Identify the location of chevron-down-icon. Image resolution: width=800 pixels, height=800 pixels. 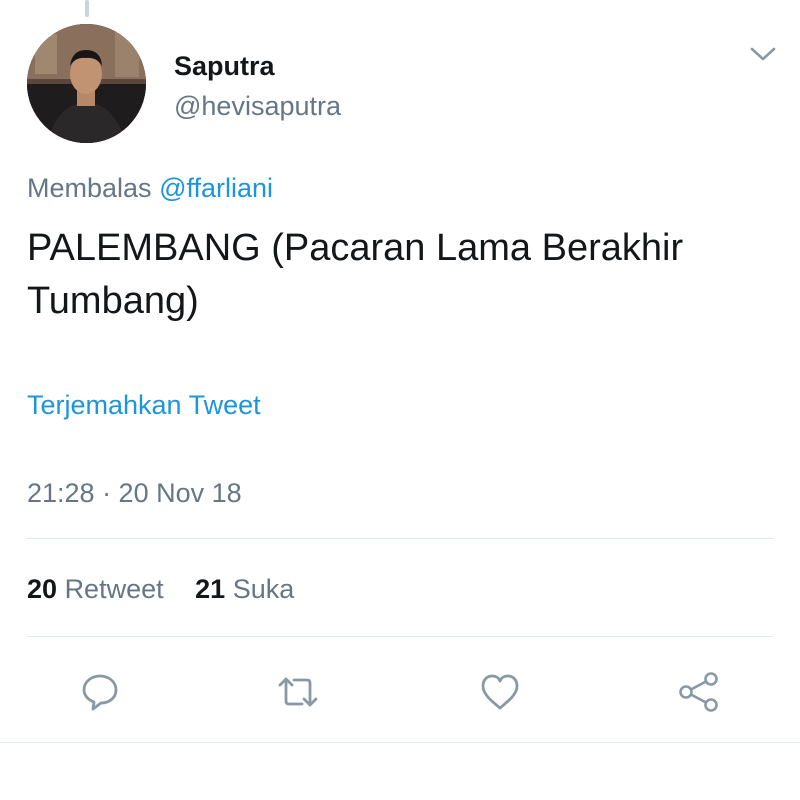
(763, 54).